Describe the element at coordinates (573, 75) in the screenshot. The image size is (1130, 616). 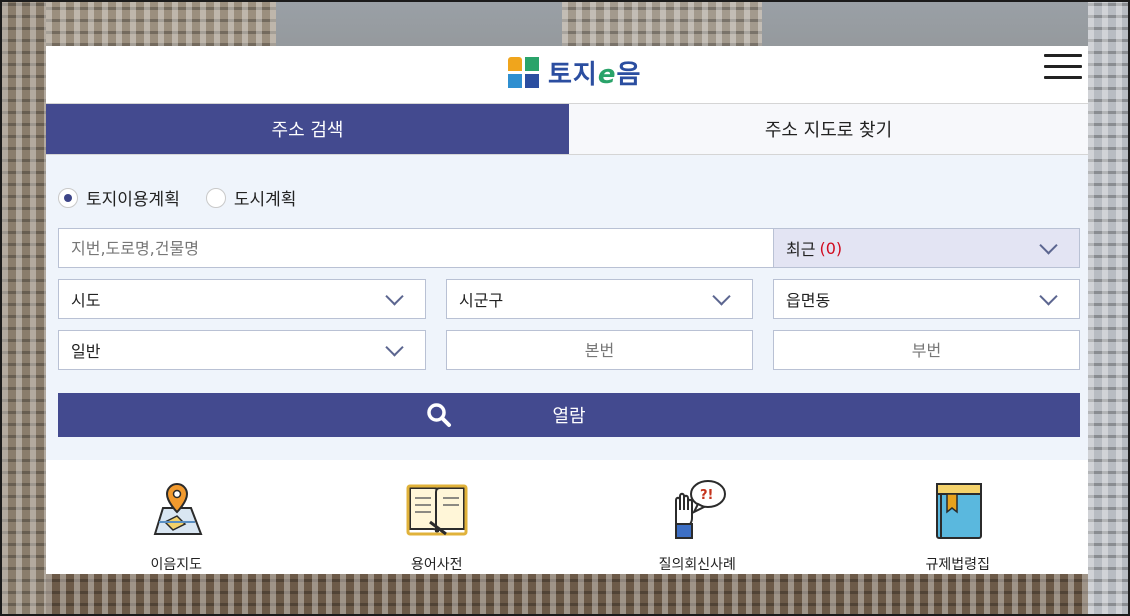
I see `logo-text-1: 토지` at that location.